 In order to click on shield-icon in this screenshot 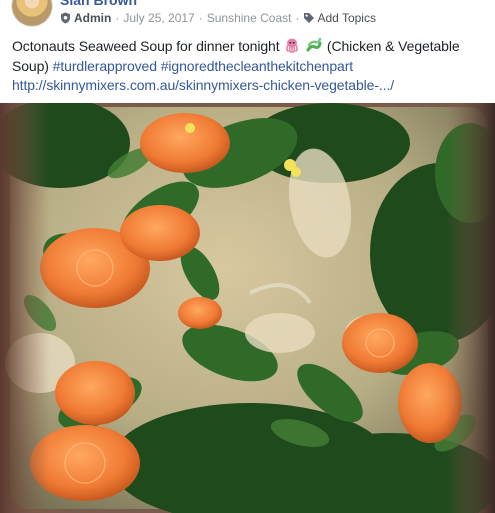, I will do `click(65, 18)`.